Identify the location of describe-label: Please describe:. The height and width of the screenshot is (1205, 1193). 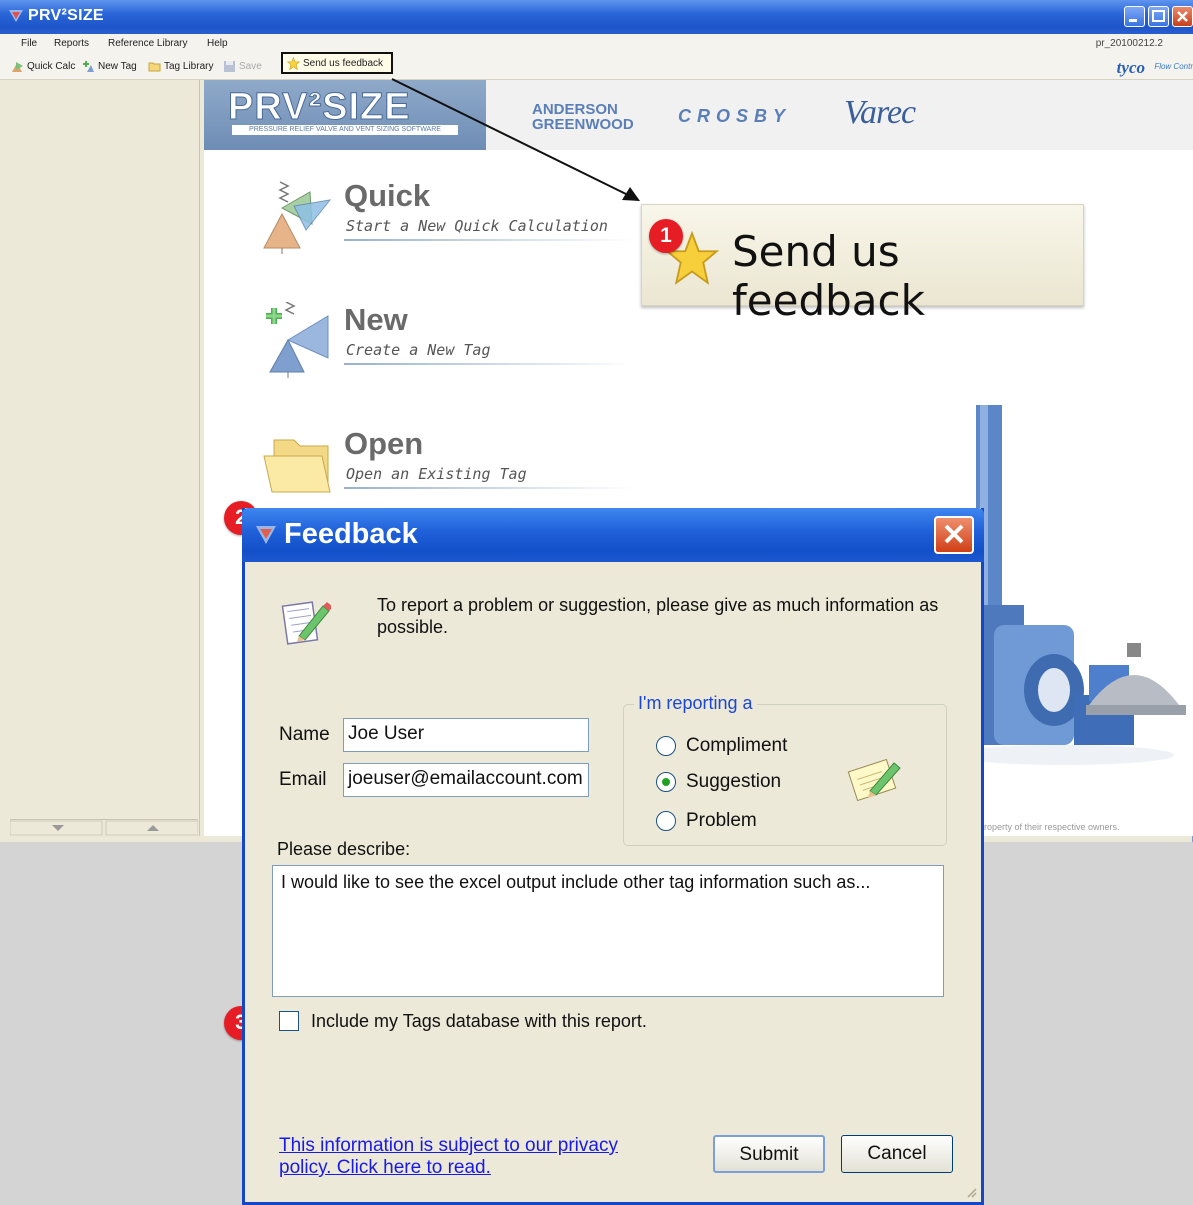
(344, 849).